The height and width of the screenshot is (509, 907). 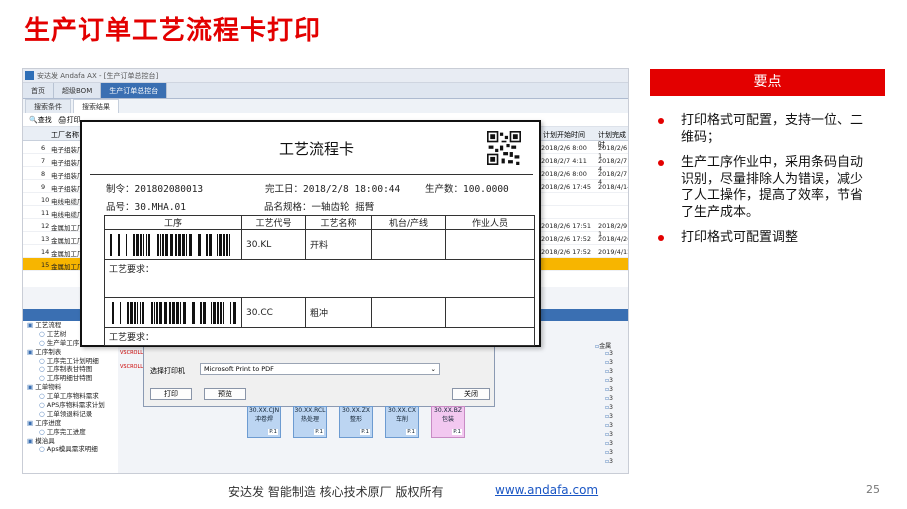 What do you see at coordinates (70, 423) in the screenshot?
I see `tree-item: ▣ 工序进度` at bounding box center [70, 423].